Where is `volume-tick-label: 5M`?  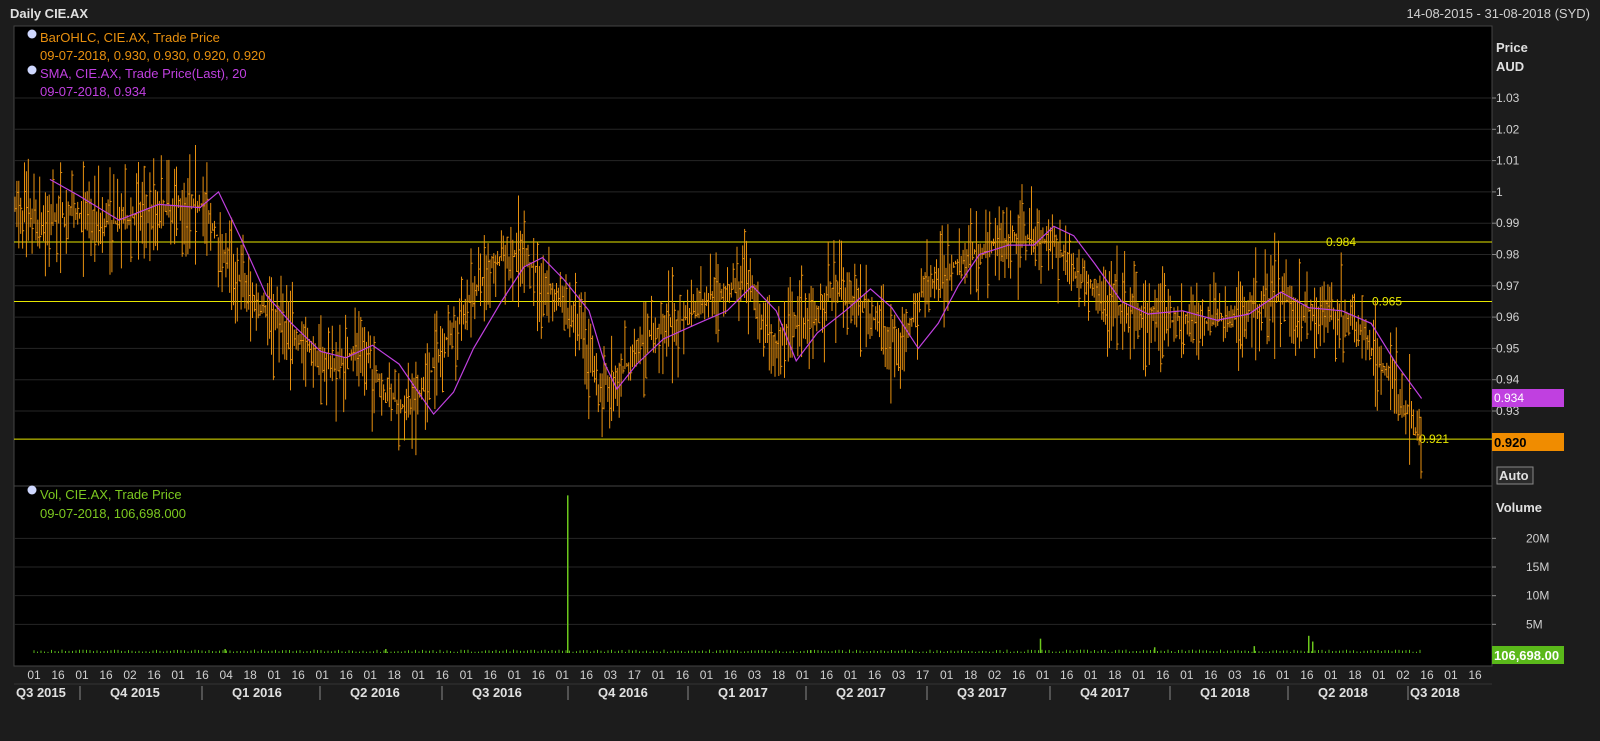
volume-tick-label: 5M is located at coordinates (1534, 624).